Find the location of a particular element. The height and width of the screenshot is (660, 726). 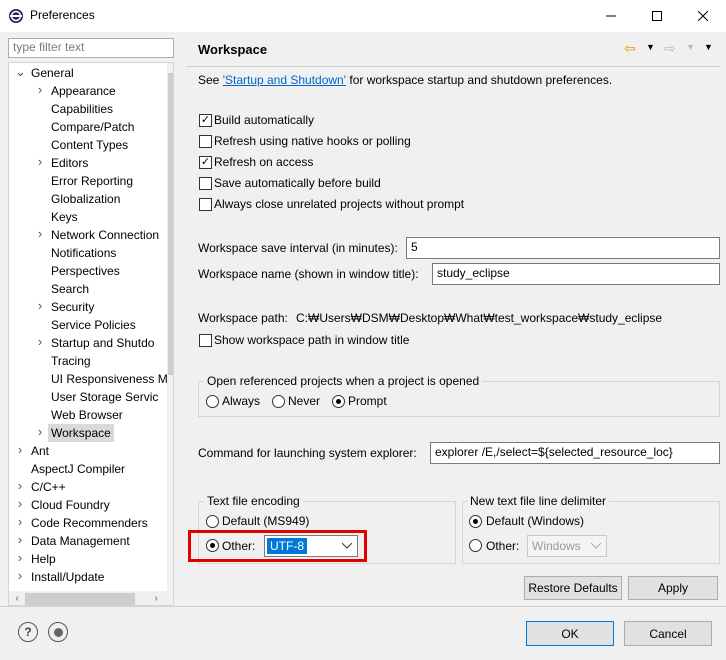

tree-item: Web Browser is located at coordinates (87, 415).